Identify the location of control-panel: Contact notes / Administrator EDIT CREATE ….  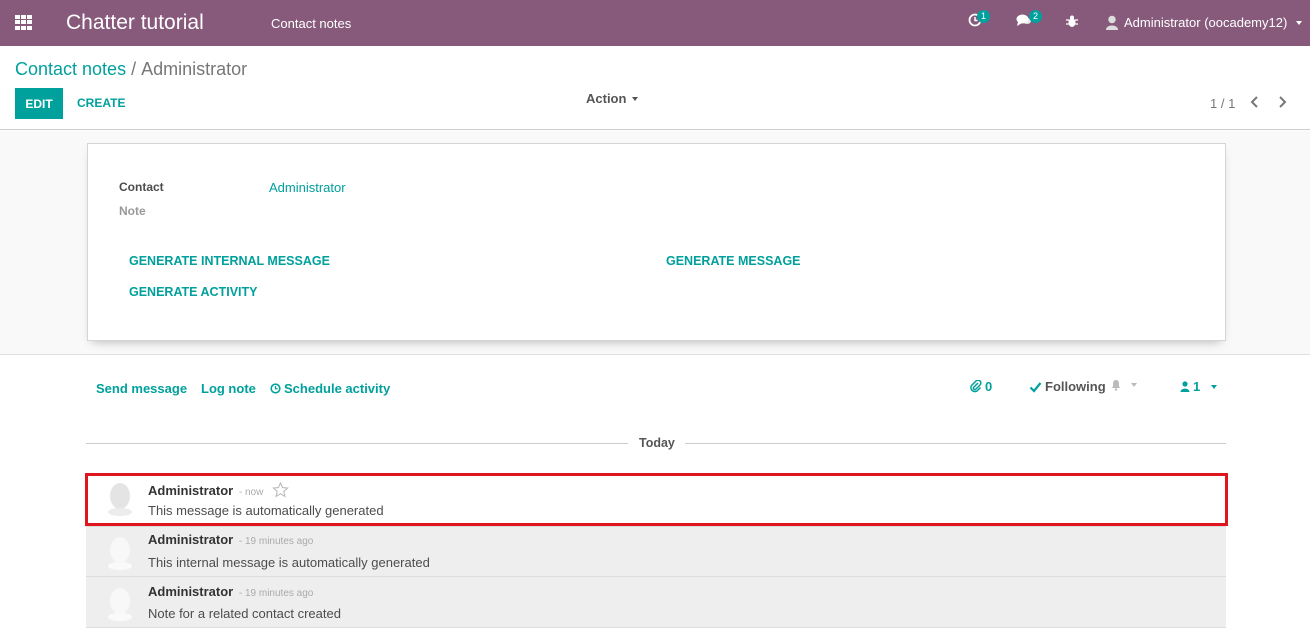
(655, 88).